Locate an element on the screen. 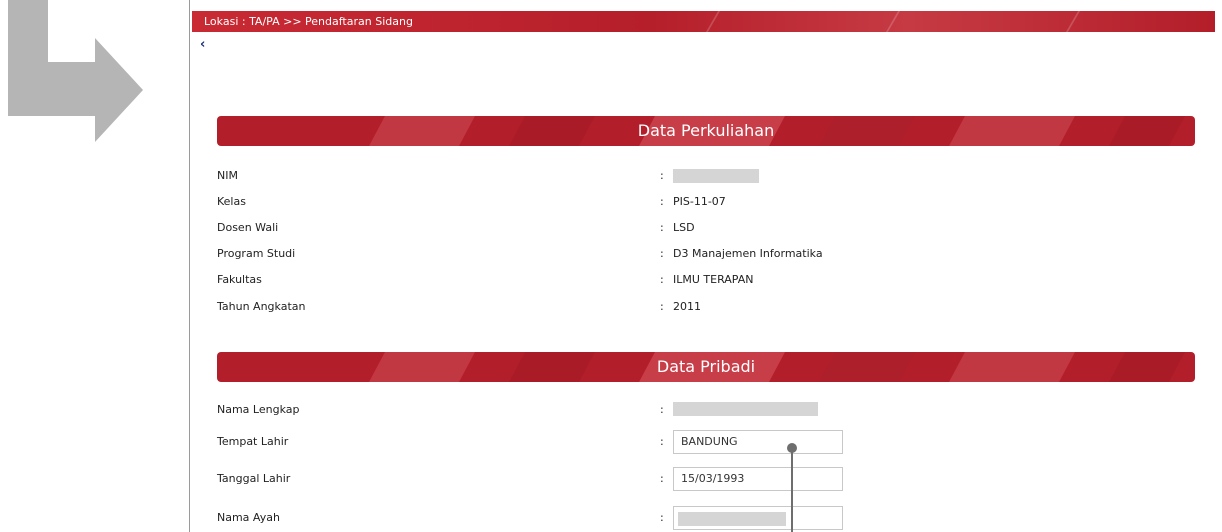 Image resolution: width=1222 pixels, height=532 pixels. field-label: Program Studi is located at coordinates (256, 253).